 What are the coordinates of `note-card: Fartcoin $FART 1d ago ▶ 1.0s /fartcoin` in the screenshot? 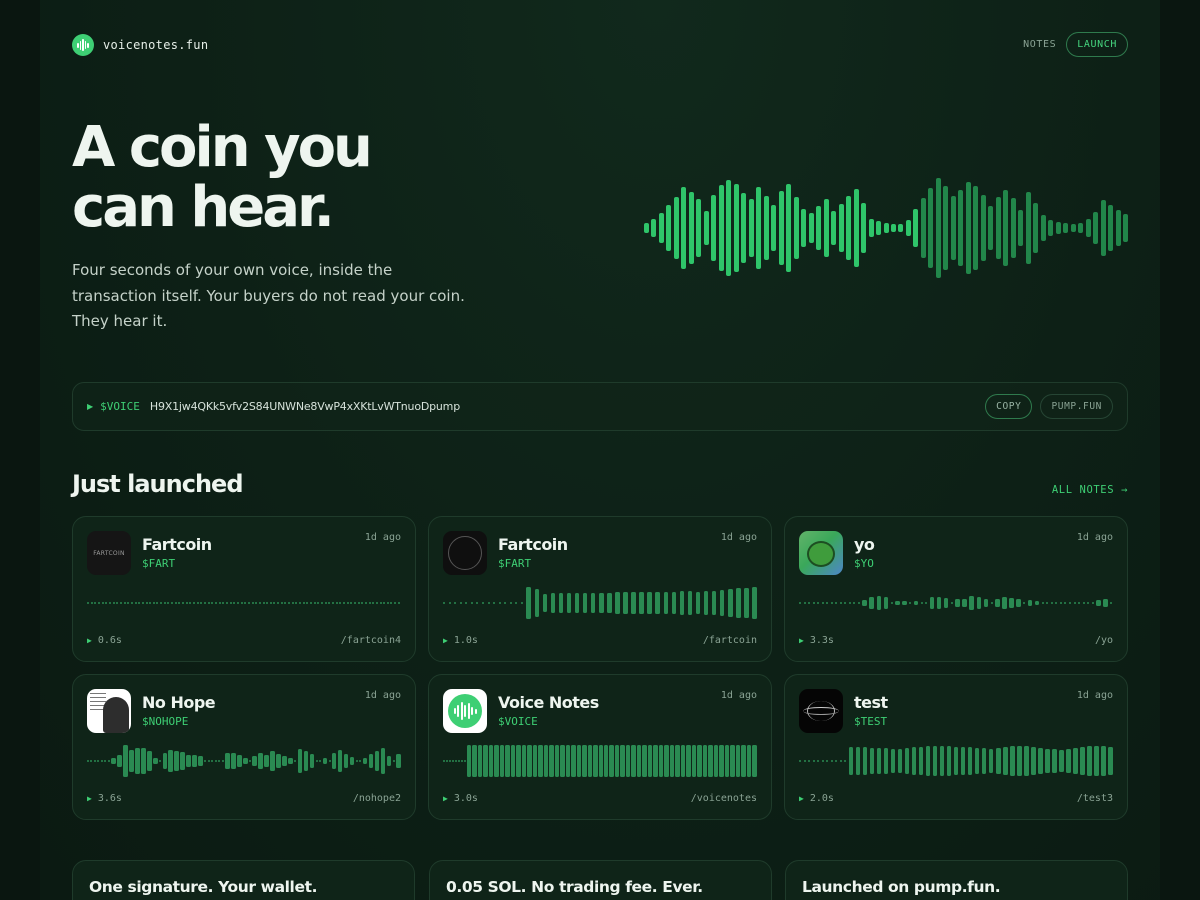 It's located at (600, 589).